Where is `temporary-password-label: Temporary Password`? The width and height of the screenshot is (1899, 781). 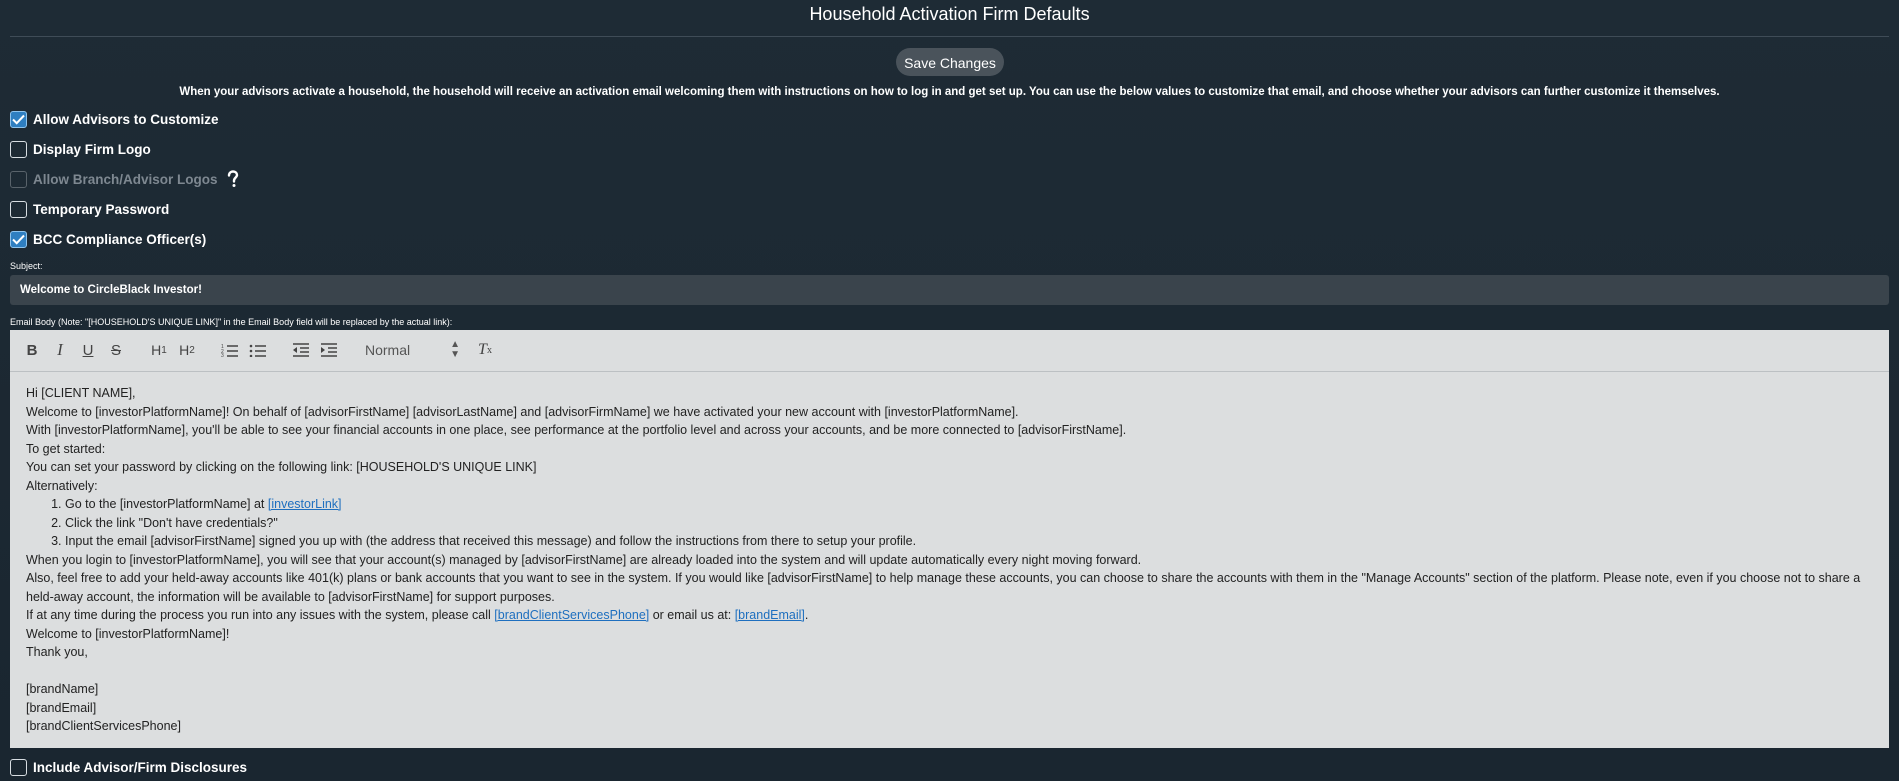
temporary-password-label: Temporary Password is located at coordinates (101, 209).